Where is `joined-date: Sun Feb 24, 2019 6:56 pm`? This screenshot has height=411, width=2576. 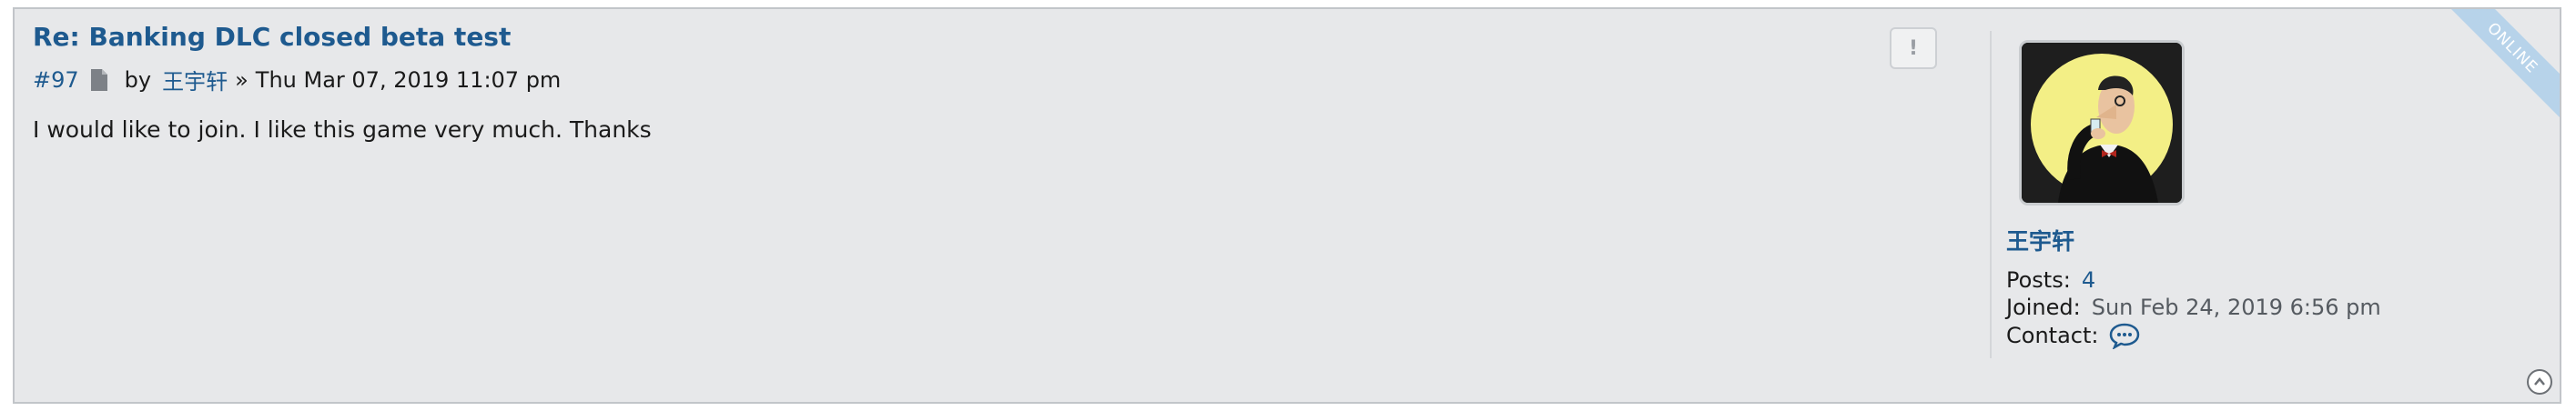 joined-date: Sun Feb 24, 2019 6:56 pm is located at coordinates (2236, 308).